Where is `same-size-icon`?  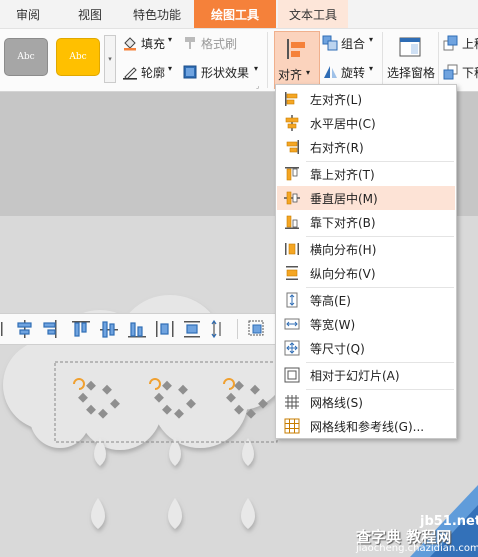 same-size-icon is located at coordinates (292, 348).